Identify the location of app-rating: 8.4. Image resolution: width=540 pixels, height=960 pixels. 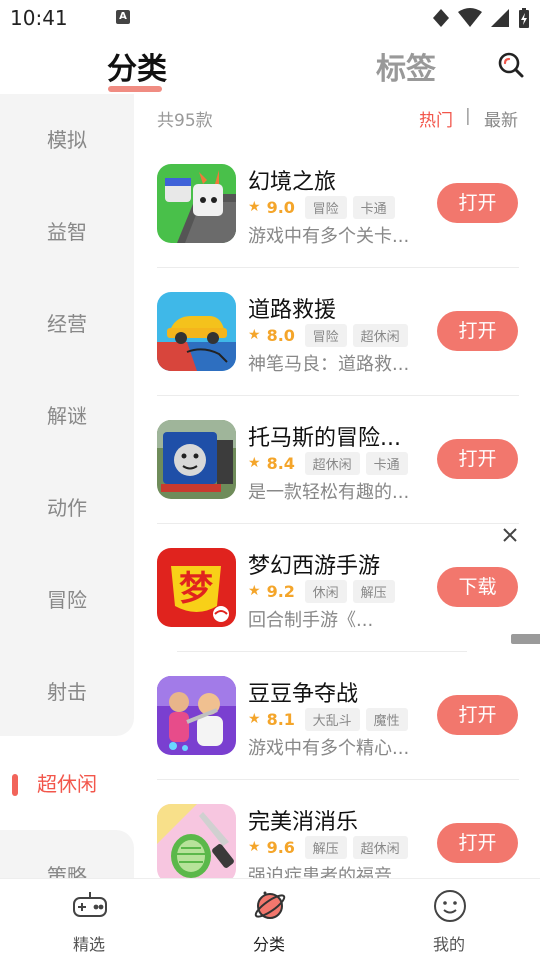
(280, 463).